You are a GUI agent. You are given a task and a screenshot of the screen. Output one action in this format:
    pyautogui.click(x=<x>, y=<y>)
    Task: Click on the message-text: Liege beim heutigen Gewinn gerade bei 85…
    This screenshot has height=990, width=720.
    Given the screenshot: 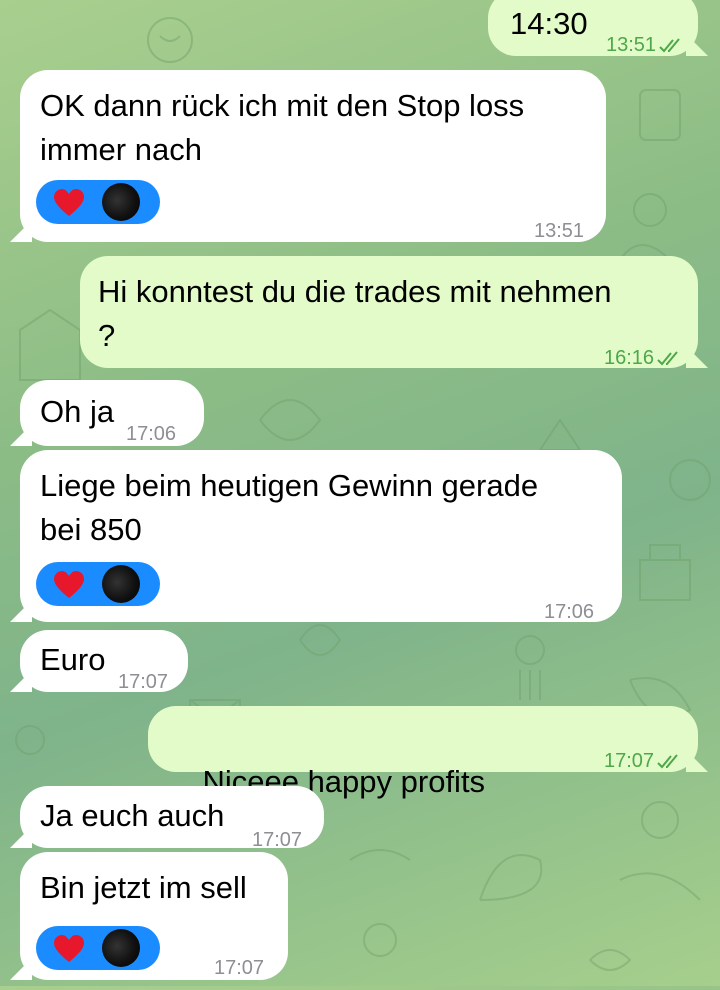 What is the action you would take?
    pyautogui.click(x=289, y=507)
    